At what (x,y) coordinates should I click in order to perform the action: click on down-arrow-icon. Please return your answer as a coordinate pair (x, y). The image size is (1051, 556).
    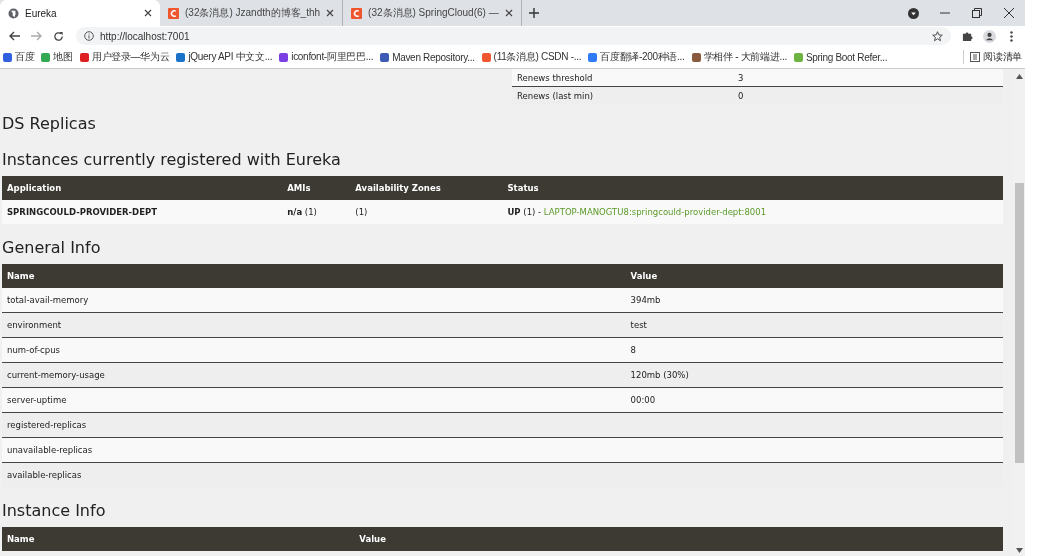
    Looking at the image, I should click on (1019, 550).